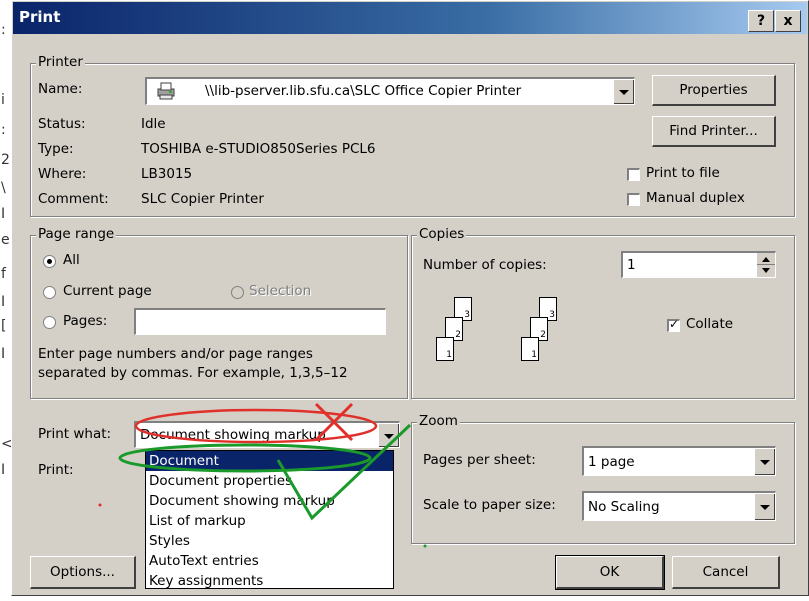 The height and width of the screenshot is (601, 809). What do you see at coordinates (5, 160) in the screenshot?
I see `bg-char: 2` at bounding box center [5, 160].